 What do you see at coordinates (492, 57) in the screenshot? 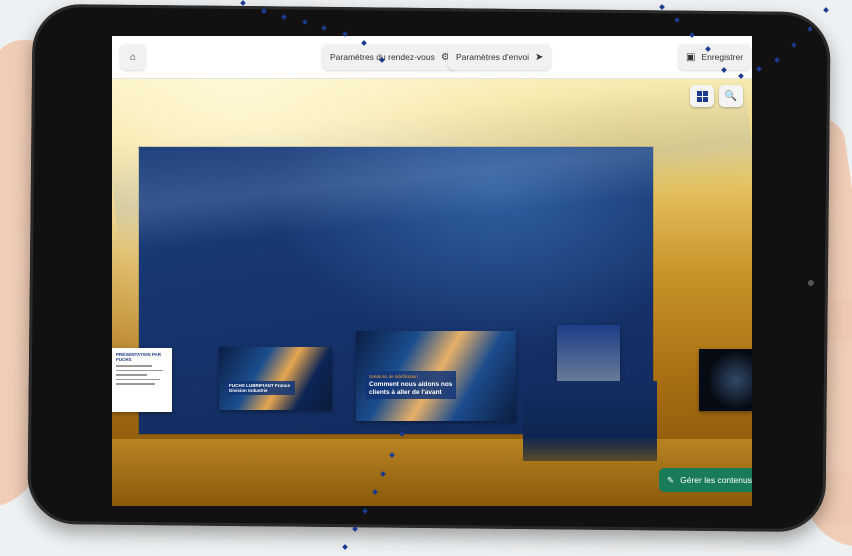
I see `send-settings-label: Paramètres d'envoi` at bounding box center [492, 57].